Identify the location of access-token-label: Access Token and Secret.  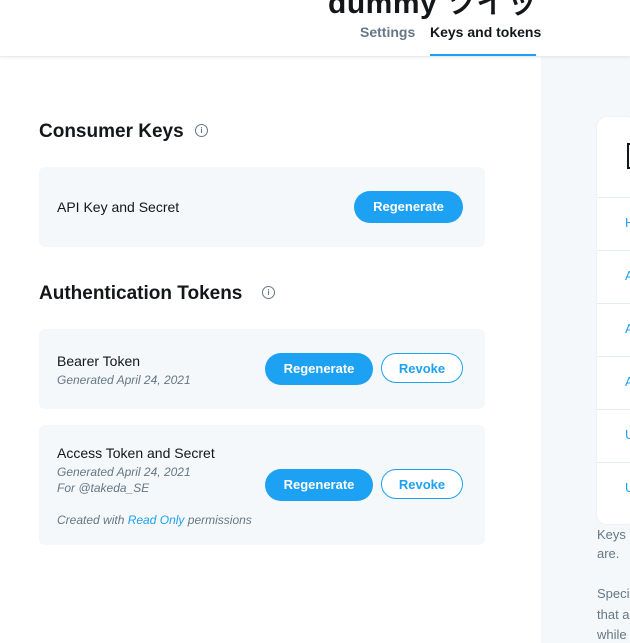
(136, 453).